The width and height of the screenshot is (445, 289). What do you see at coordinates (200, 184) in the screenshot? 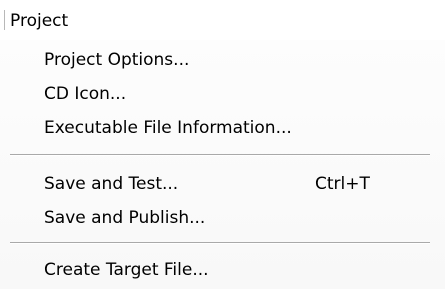
I see `menu-item-save-and-test: Save and Test... Ctrl+T` at bounding box center [200, 184].